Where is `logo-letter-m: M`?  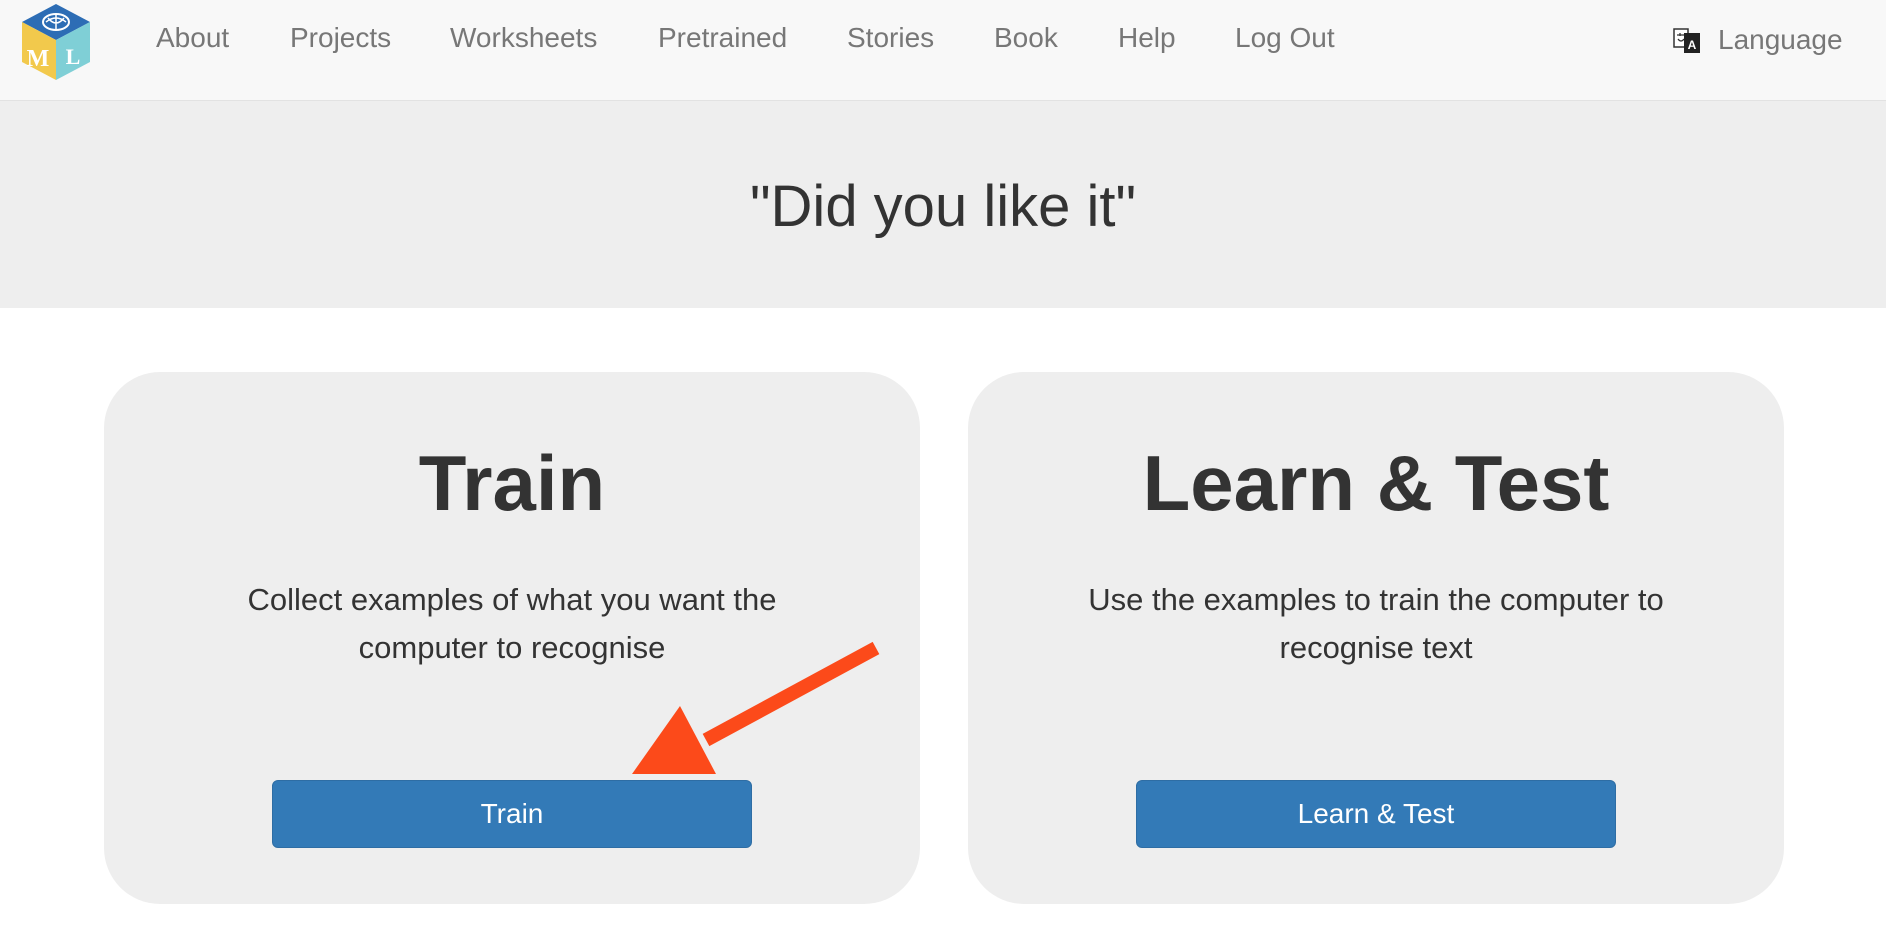 logo-letter-m: M is located at coordinates (38, 59).